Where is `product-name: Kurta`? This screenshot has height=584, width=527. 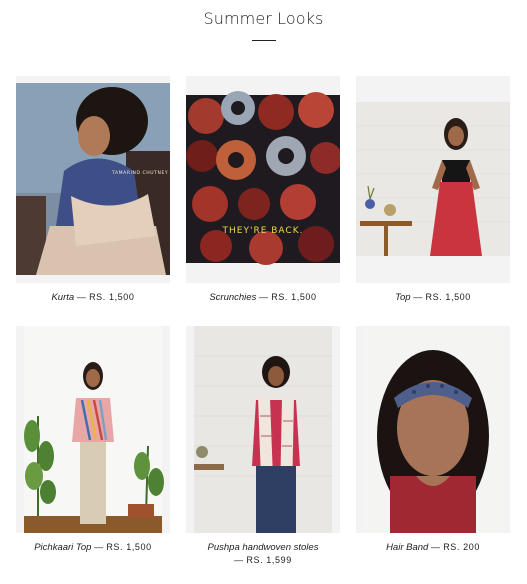
product-name: Kurta is located at coordinates (62, 297).